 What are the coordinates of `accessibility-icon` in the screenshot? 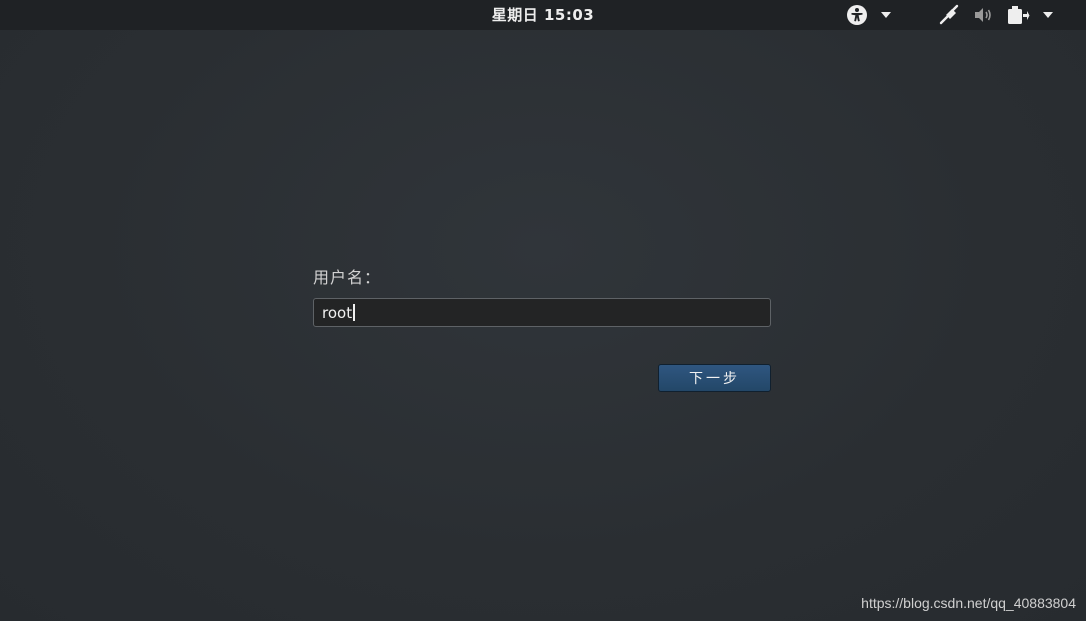 It's located at (857, 15).